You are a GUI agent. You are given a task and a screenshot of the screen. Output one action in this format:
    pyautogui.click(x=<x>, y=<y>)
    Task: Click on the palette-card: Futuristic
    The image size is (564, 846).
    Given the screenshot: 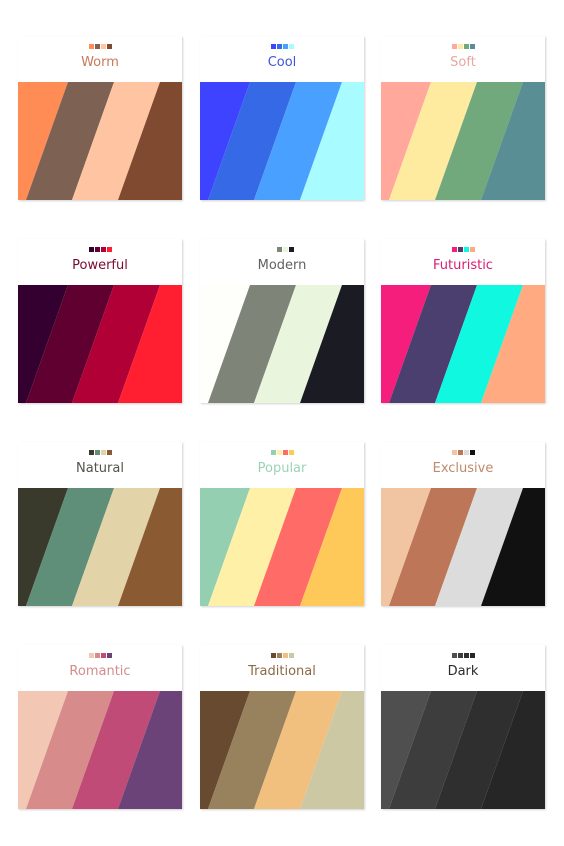 What is the action you would take?
    pyautogui.click(x=463, y=321)
    